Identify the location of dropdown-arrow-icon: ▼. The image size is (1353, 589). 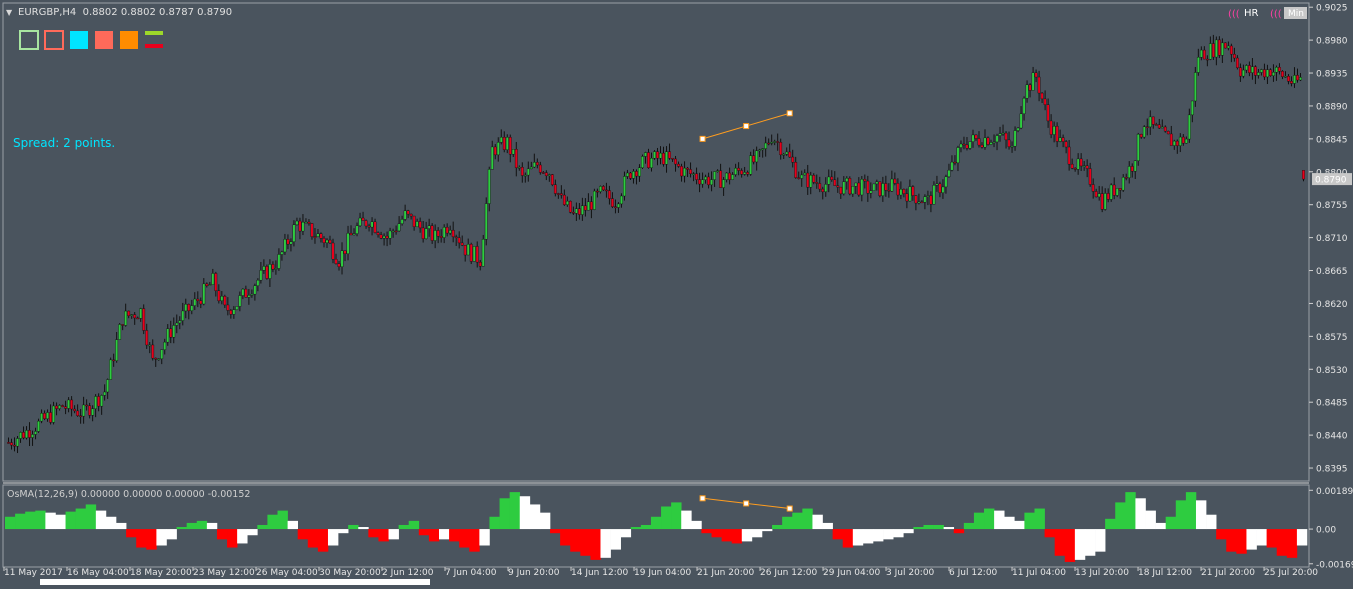
(9, 12).